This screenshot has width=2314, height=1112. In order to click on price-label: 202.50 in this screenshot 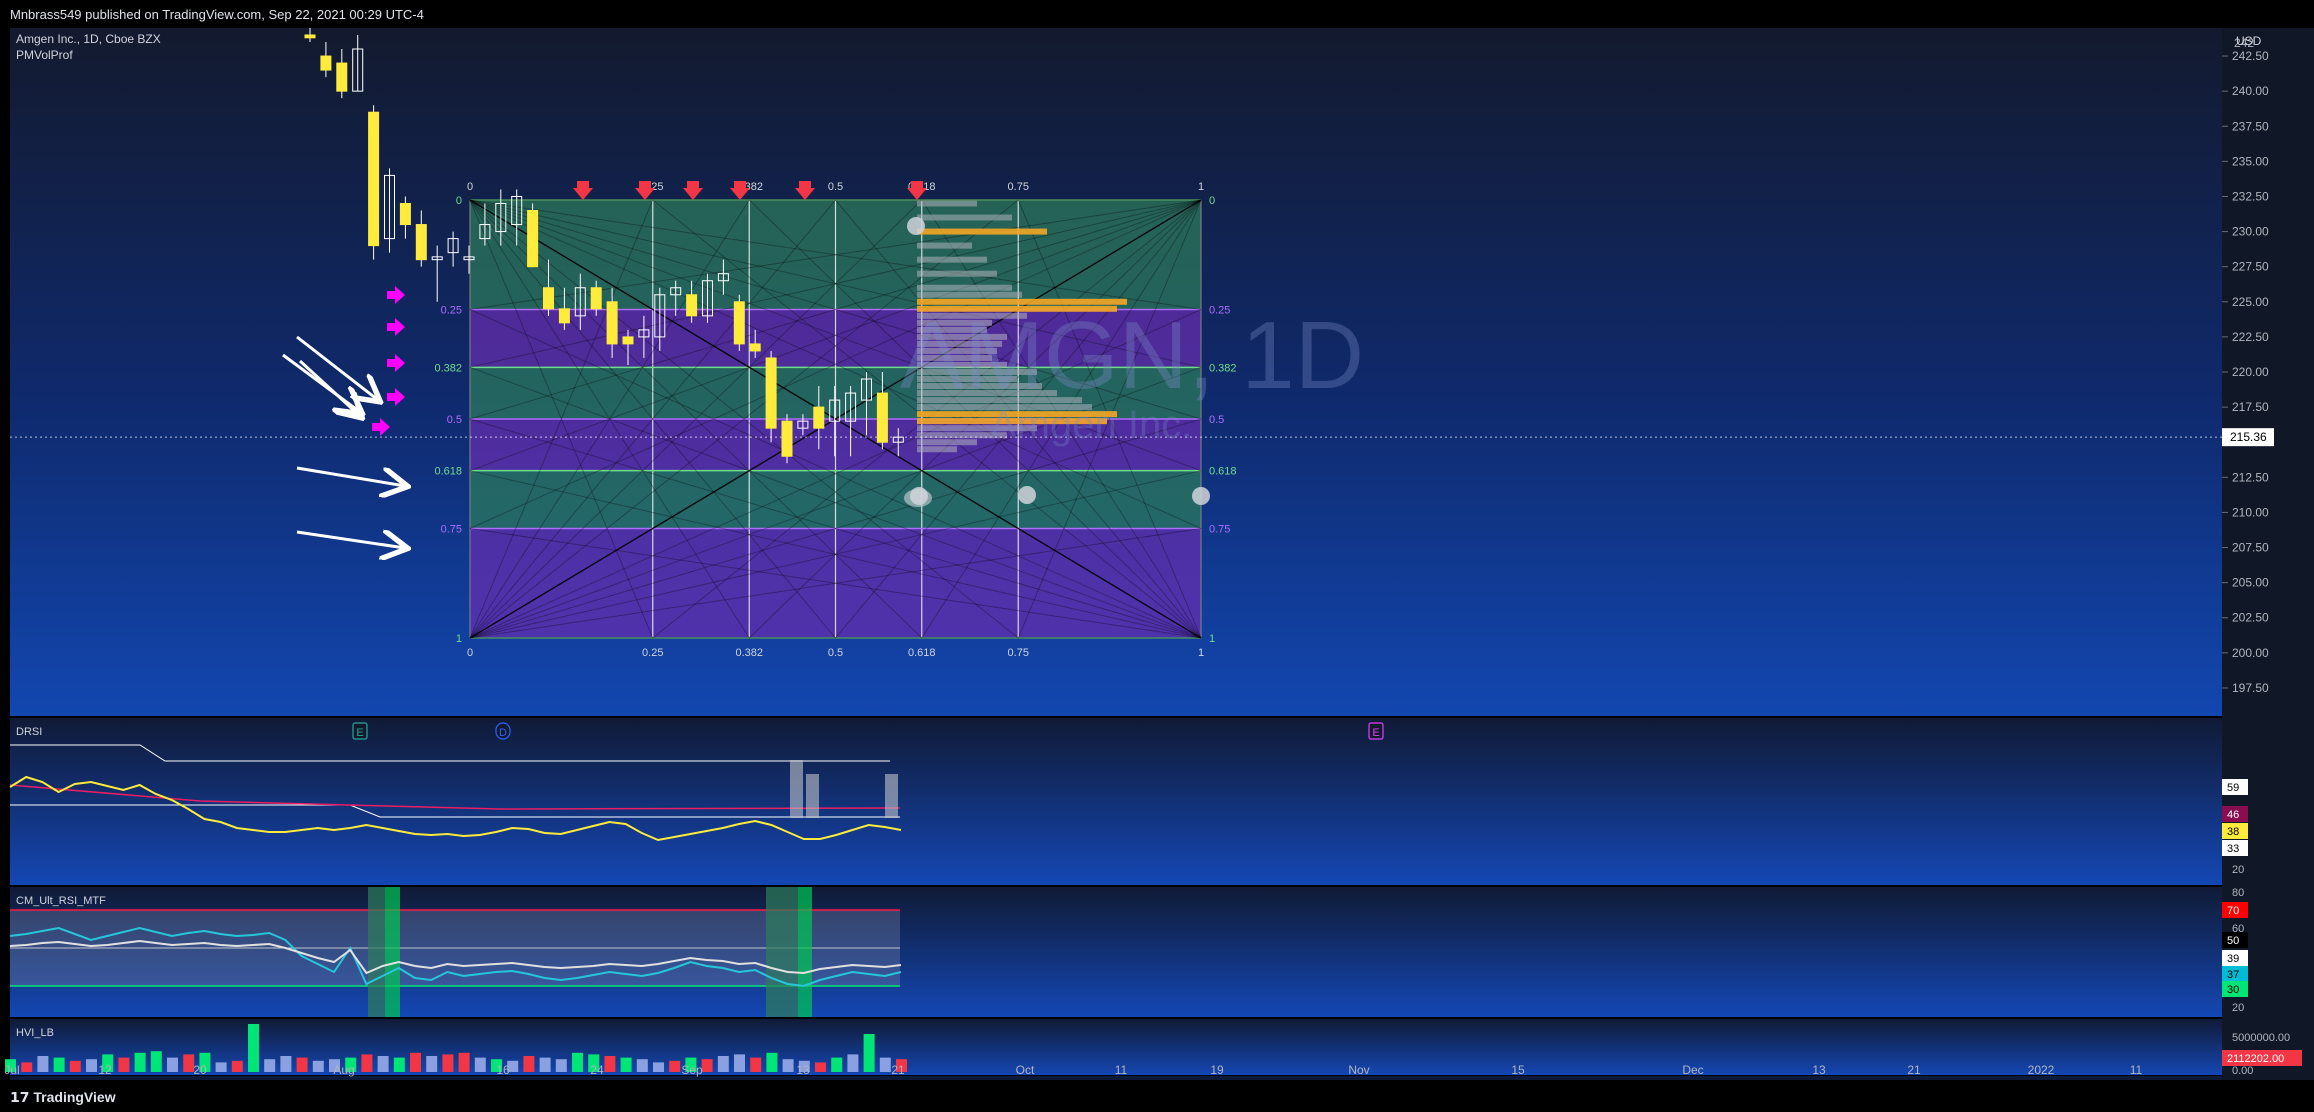, I will do `click(2250, 618)`.